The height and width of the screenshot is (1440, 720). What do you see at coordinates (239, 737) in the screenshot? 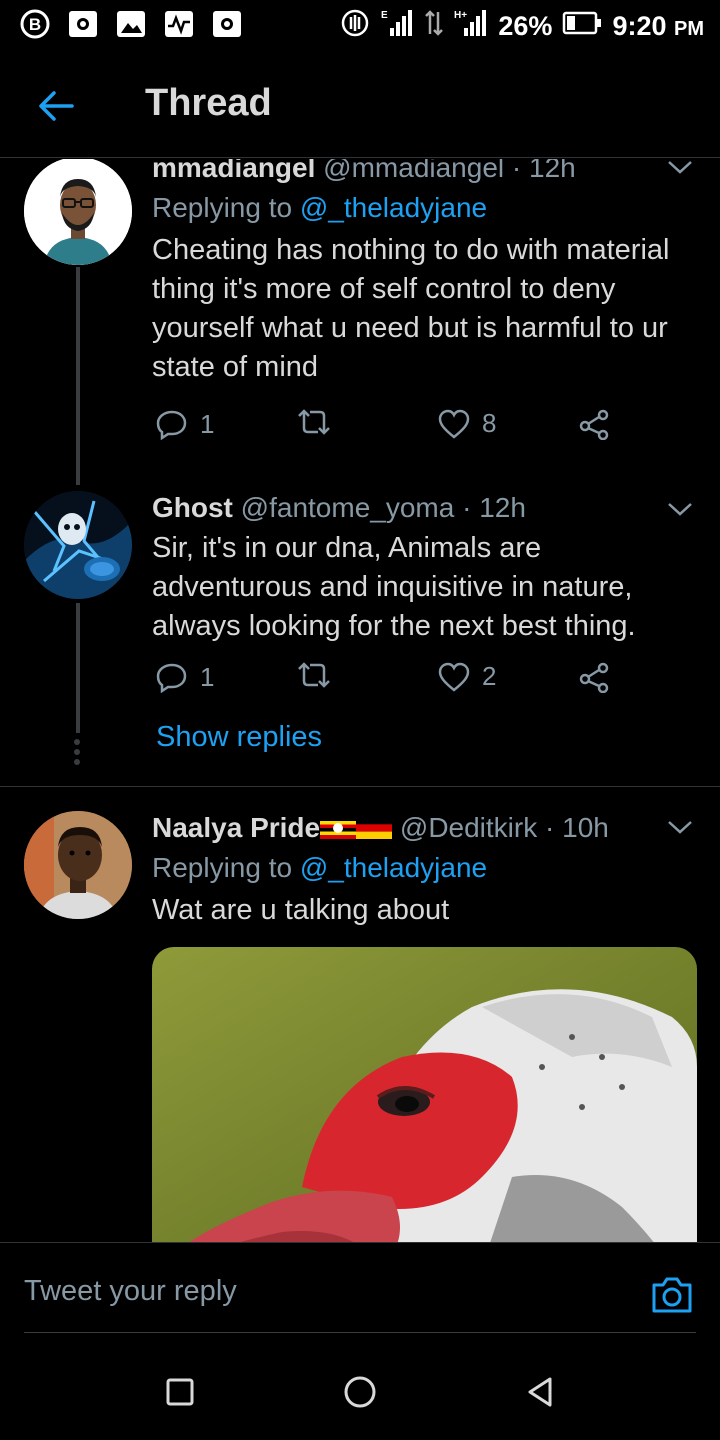
I see `show-replies-link: Show replies` at bounding box center [239, 737].